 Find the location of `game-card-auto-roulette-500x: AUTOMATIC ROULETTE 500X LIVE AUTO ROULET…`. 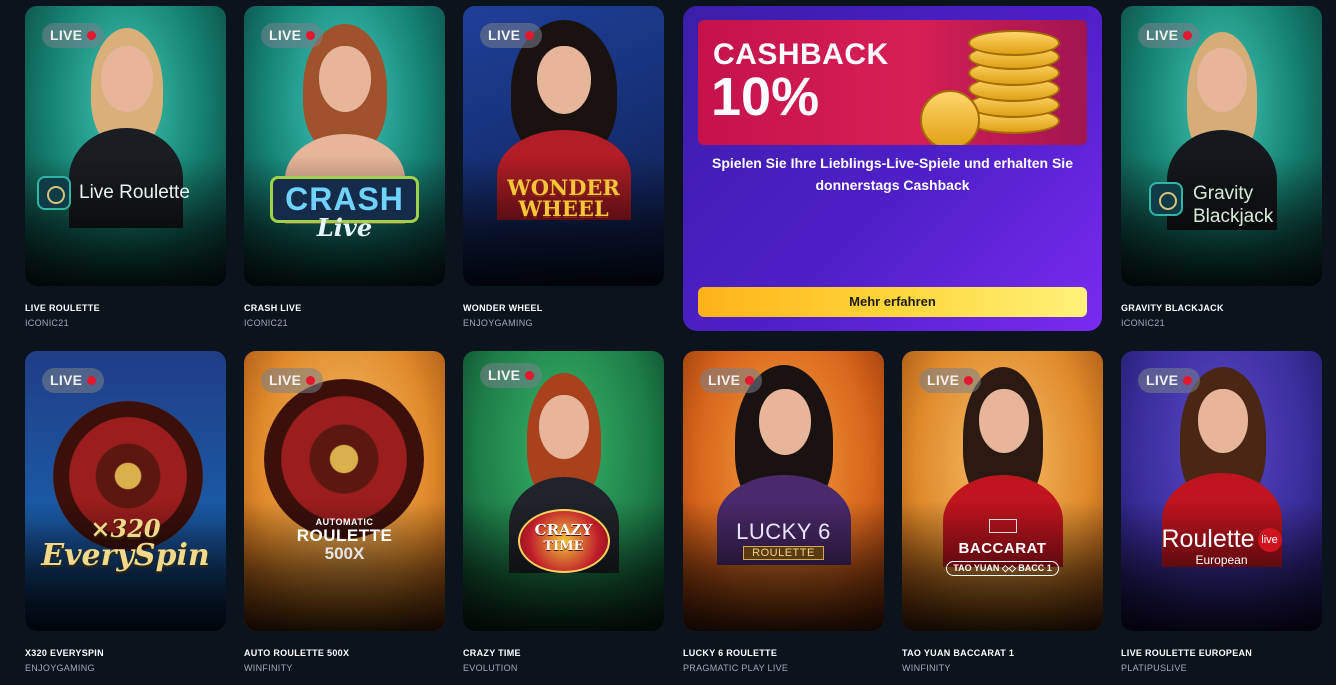

game-card-auto-roulette-500x: AUTOMATIC ROULETTE 500X LIVE AUTO ROULET… is located at coordinates (344, 512).